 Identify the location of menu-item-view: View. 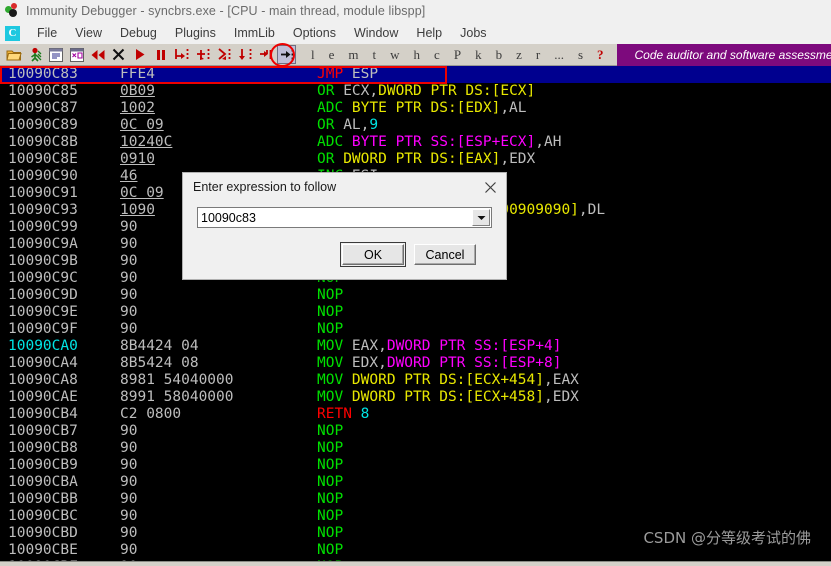
(88, 33).